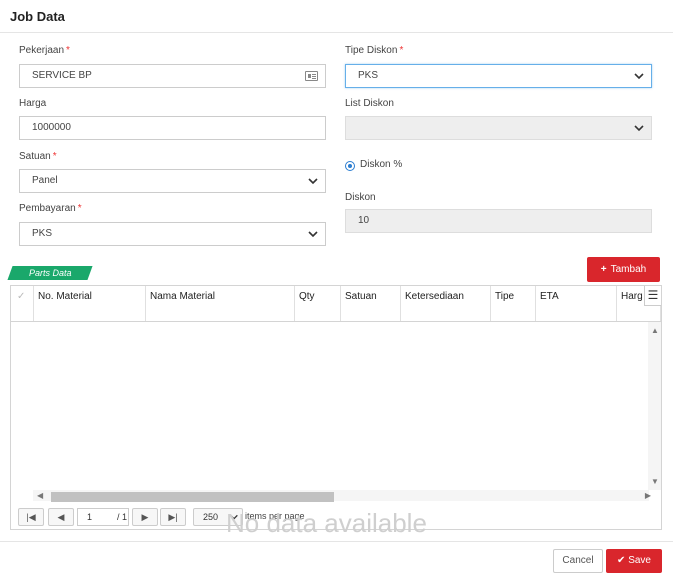 The width and height of the screenshot is (673, 580). Describe the element at coordinates (326, 523) in the screenshot. I see `no-data-message: No data available` at that location.